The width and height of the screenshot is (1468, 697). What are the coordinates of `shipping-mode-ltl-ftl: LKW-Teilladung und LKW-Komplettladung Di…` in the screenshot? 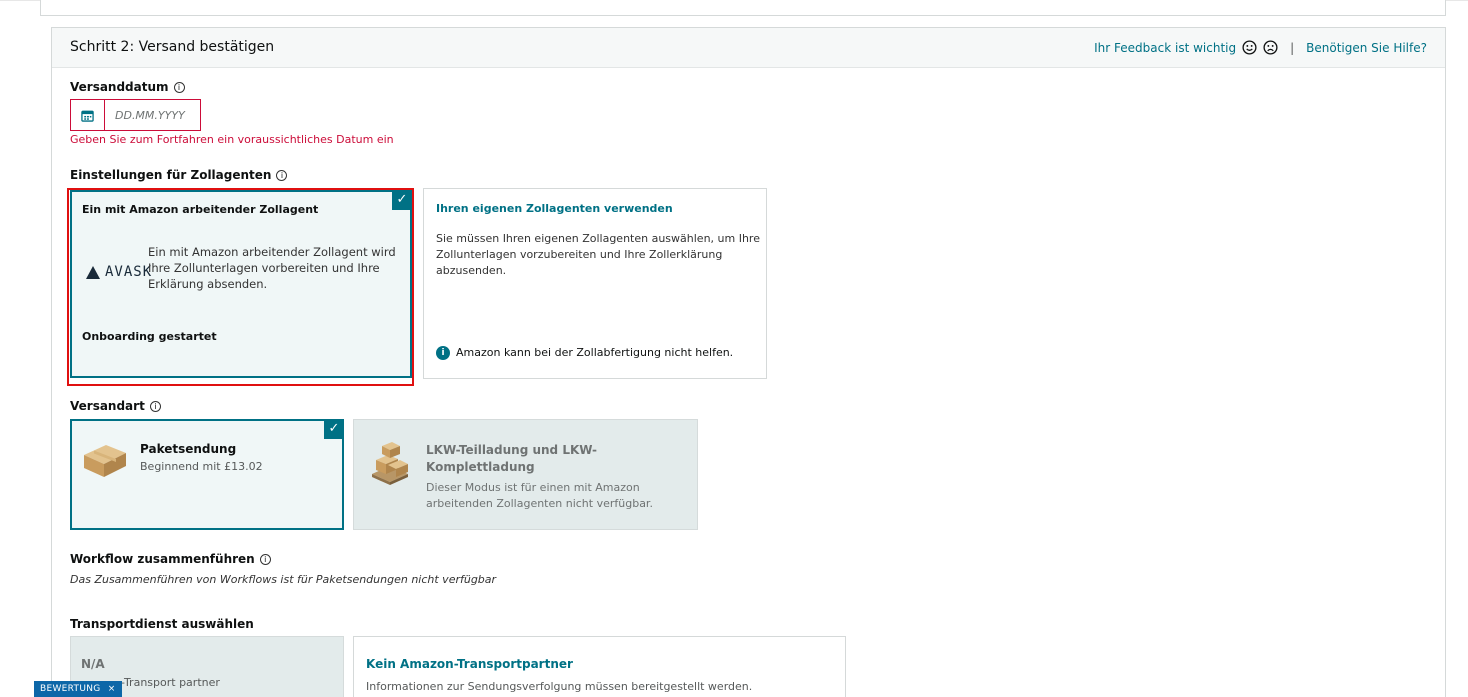 It's located at (525, 474).